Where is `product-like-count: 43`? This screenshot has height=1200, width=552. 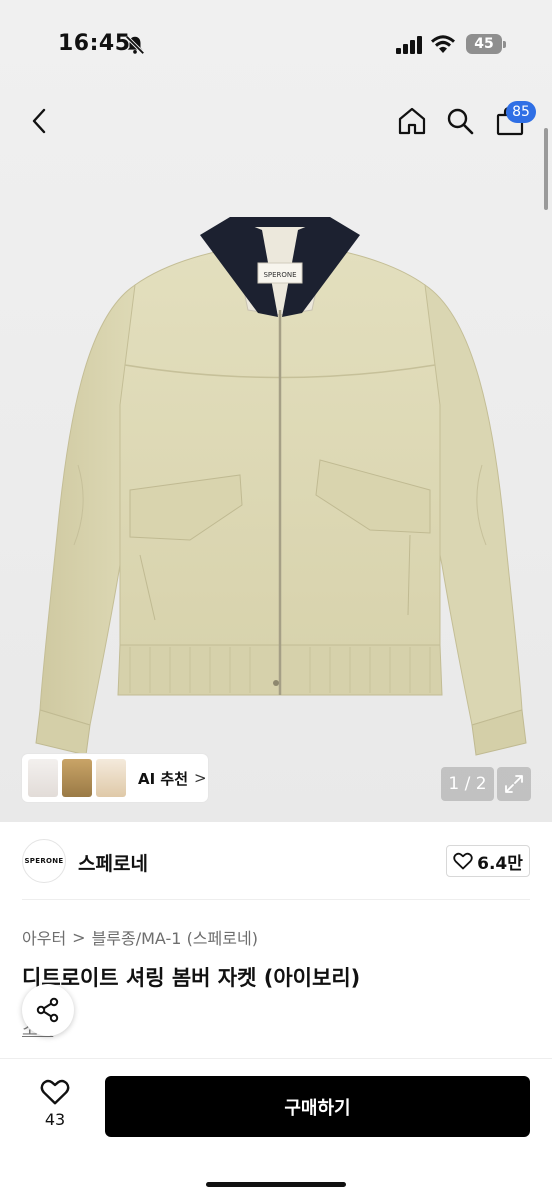 product-like-count: 43 is located at coordinates (55, 1119).